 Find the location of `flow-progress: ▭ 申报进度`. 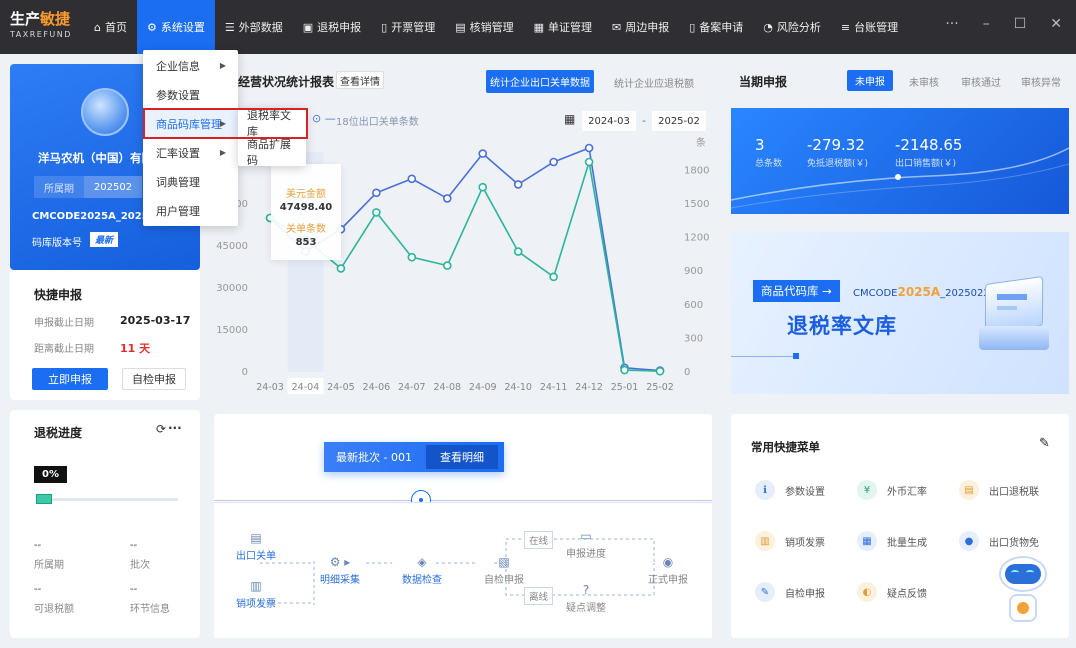

flow-progress: ▭ 申报进度 is located at coordinates (586, 544).